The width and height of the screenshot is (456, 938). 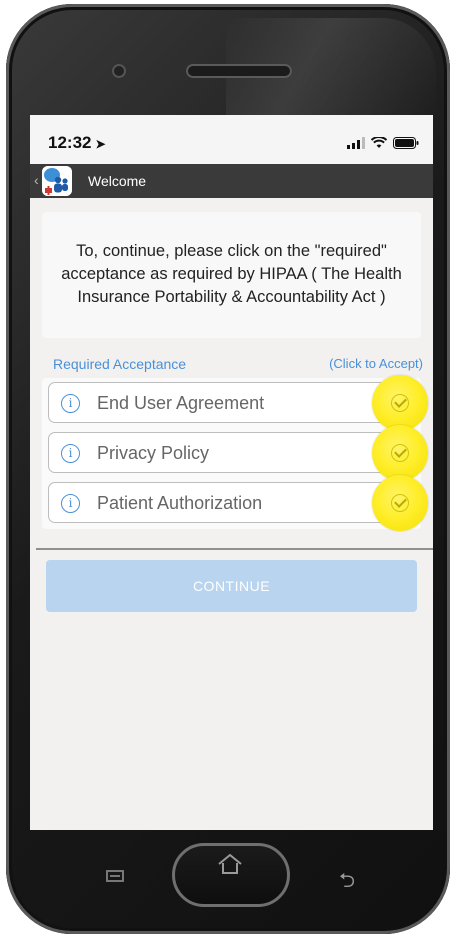 What do you see at coordinates (181, 403) in the screenshot?
I see `acceptance-item-label: End User Agreement` at bounding box center [181, 403].